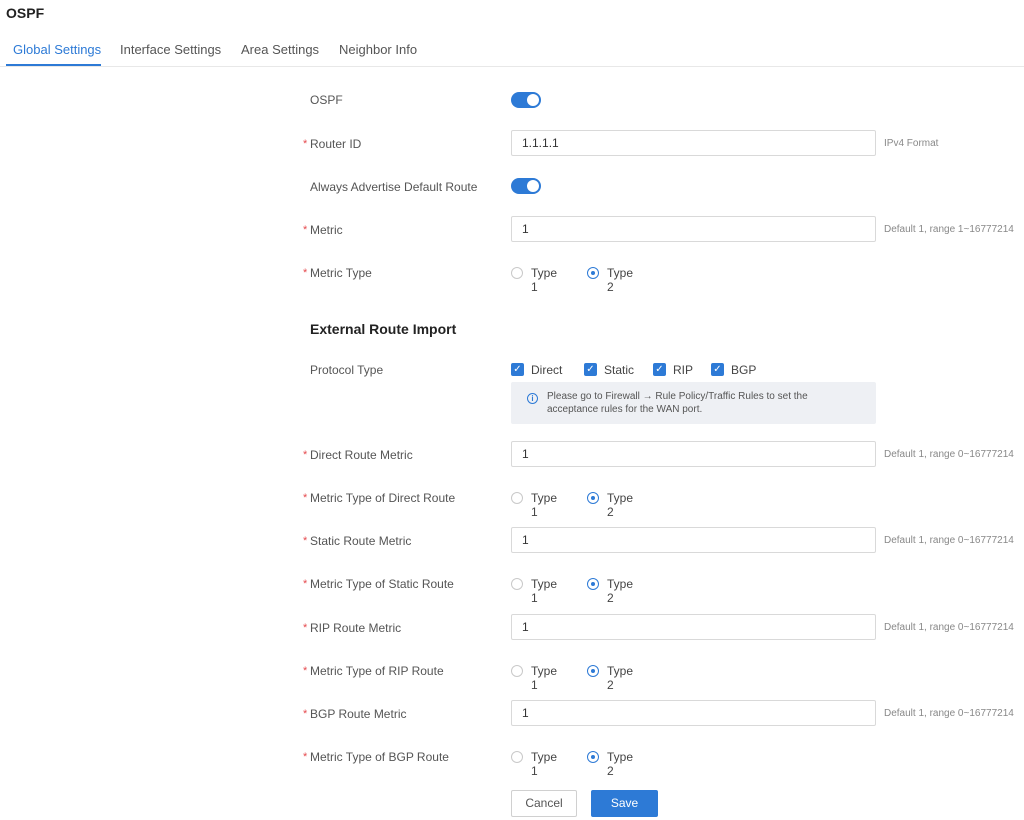 The image size is (1024, 820). Describe the element at coordinates (659, 369) in the screenshot. I see `rip-checkbox: ✓` at that location.